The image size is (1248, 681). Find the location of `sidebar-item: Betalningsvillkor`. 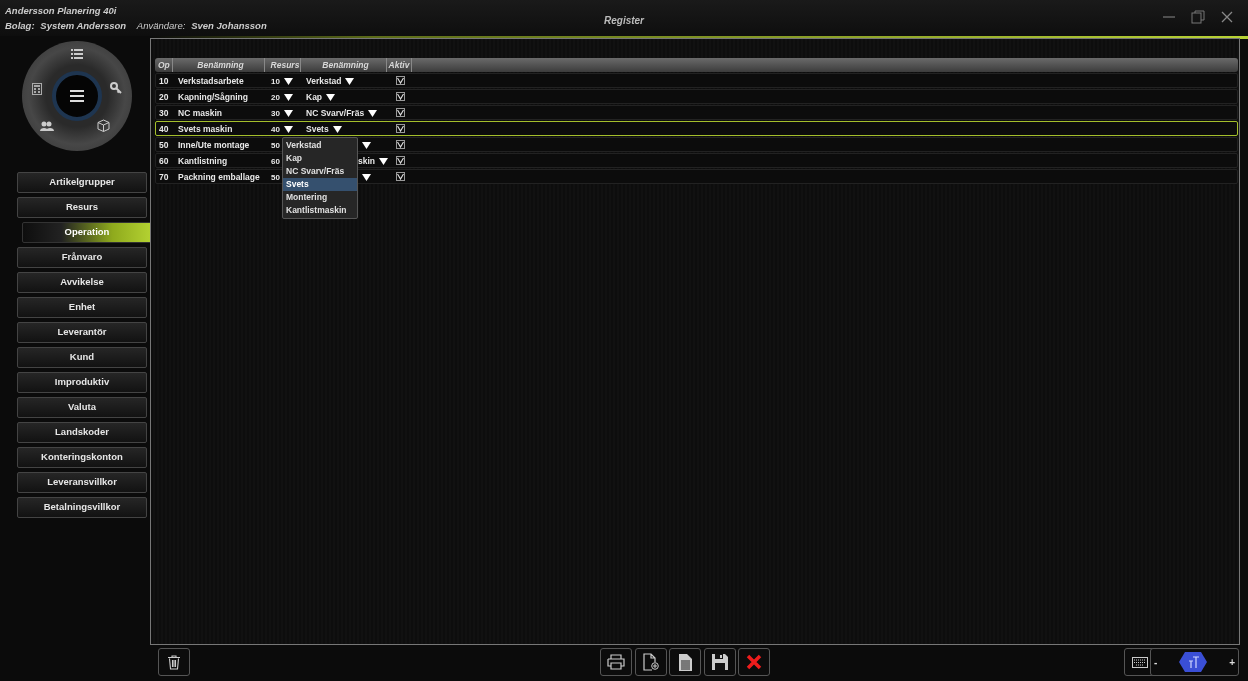

sidebar-item: Betalningsvillkor is located at coordinates (82, 507).